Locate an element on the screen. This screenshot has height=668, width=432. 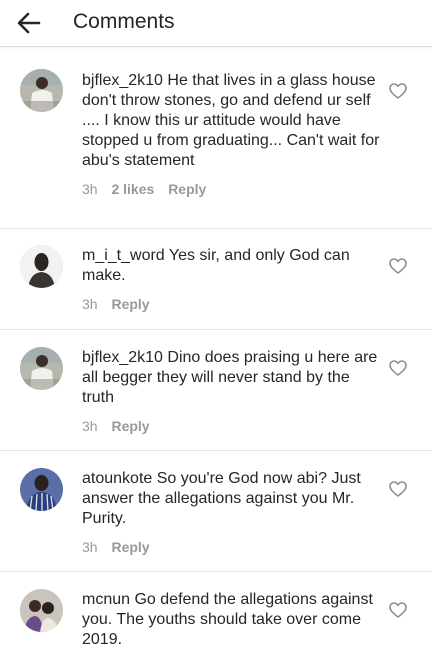
back-button is located at coordinates (29, 23).